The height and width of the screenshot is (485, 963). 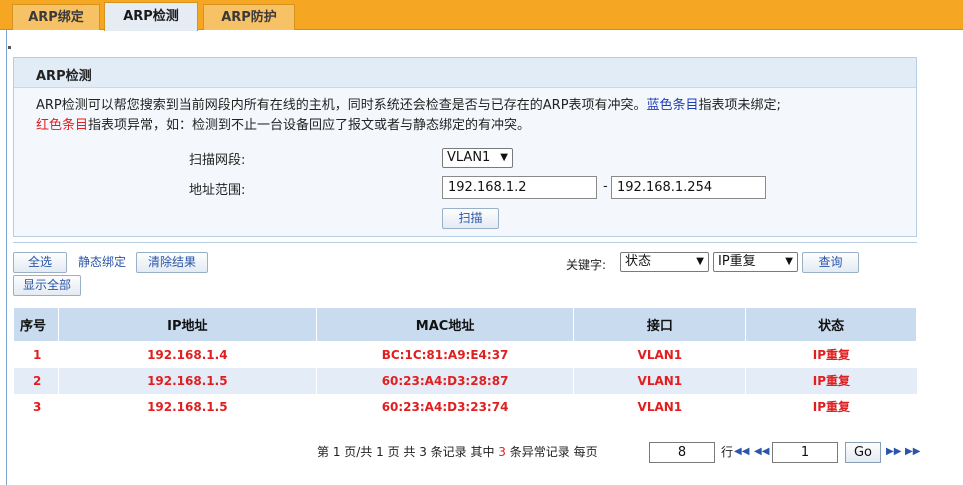 I want to click on panel-title: ARP检测, so click(x=64, y=76).